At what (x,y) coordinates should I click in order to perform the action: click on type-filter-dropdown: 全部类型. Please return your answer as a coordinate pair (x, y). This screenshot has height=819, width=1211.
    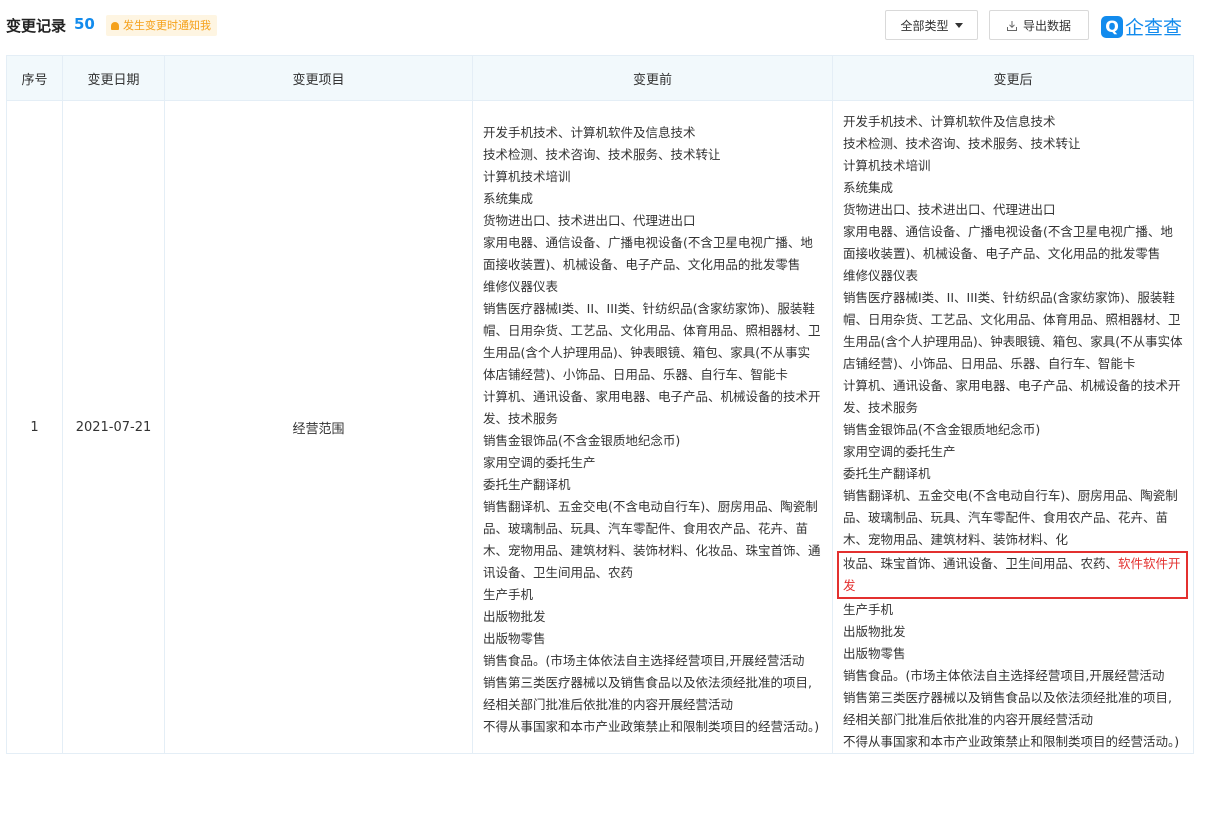
    Looking at the image, I should click on (931, 25).